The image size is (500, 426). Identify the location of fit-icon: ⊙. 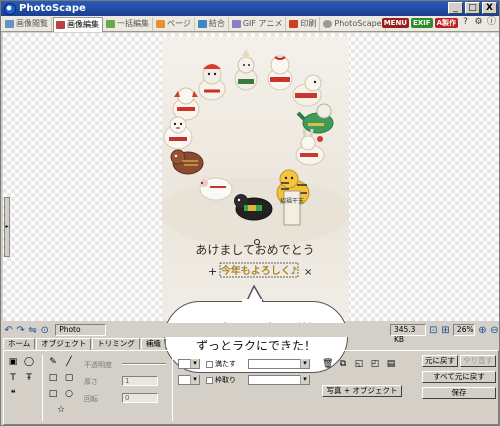
(44, 330).